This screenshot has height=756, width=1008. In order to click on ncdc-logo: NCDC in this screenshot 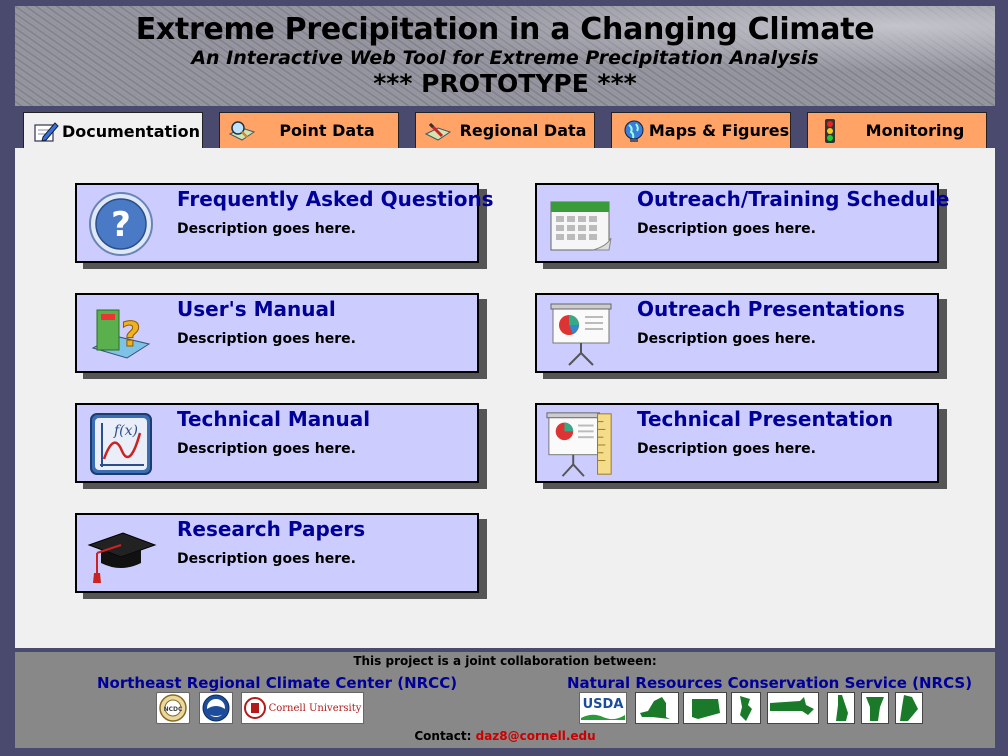, I will do `click(173, 708)`.